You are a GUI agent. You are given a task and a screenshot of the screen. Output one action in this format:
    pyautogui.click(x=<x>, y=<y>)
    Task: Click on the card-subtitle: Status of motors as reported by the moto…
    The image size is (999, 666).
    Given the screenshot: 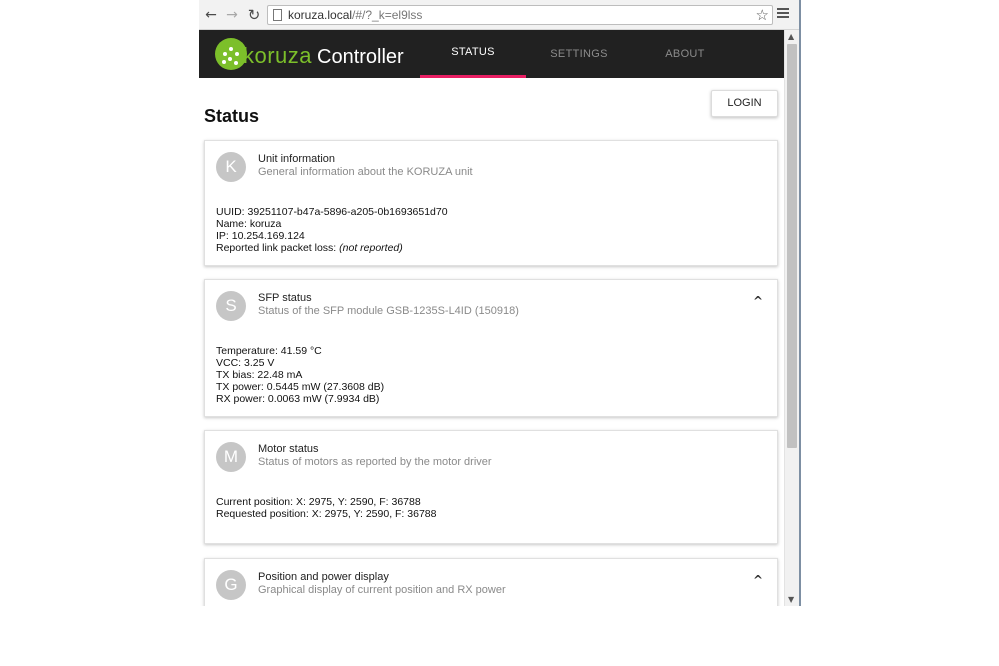 What is the action you would take?
    pyautogui.click(x=375, y=462)
    